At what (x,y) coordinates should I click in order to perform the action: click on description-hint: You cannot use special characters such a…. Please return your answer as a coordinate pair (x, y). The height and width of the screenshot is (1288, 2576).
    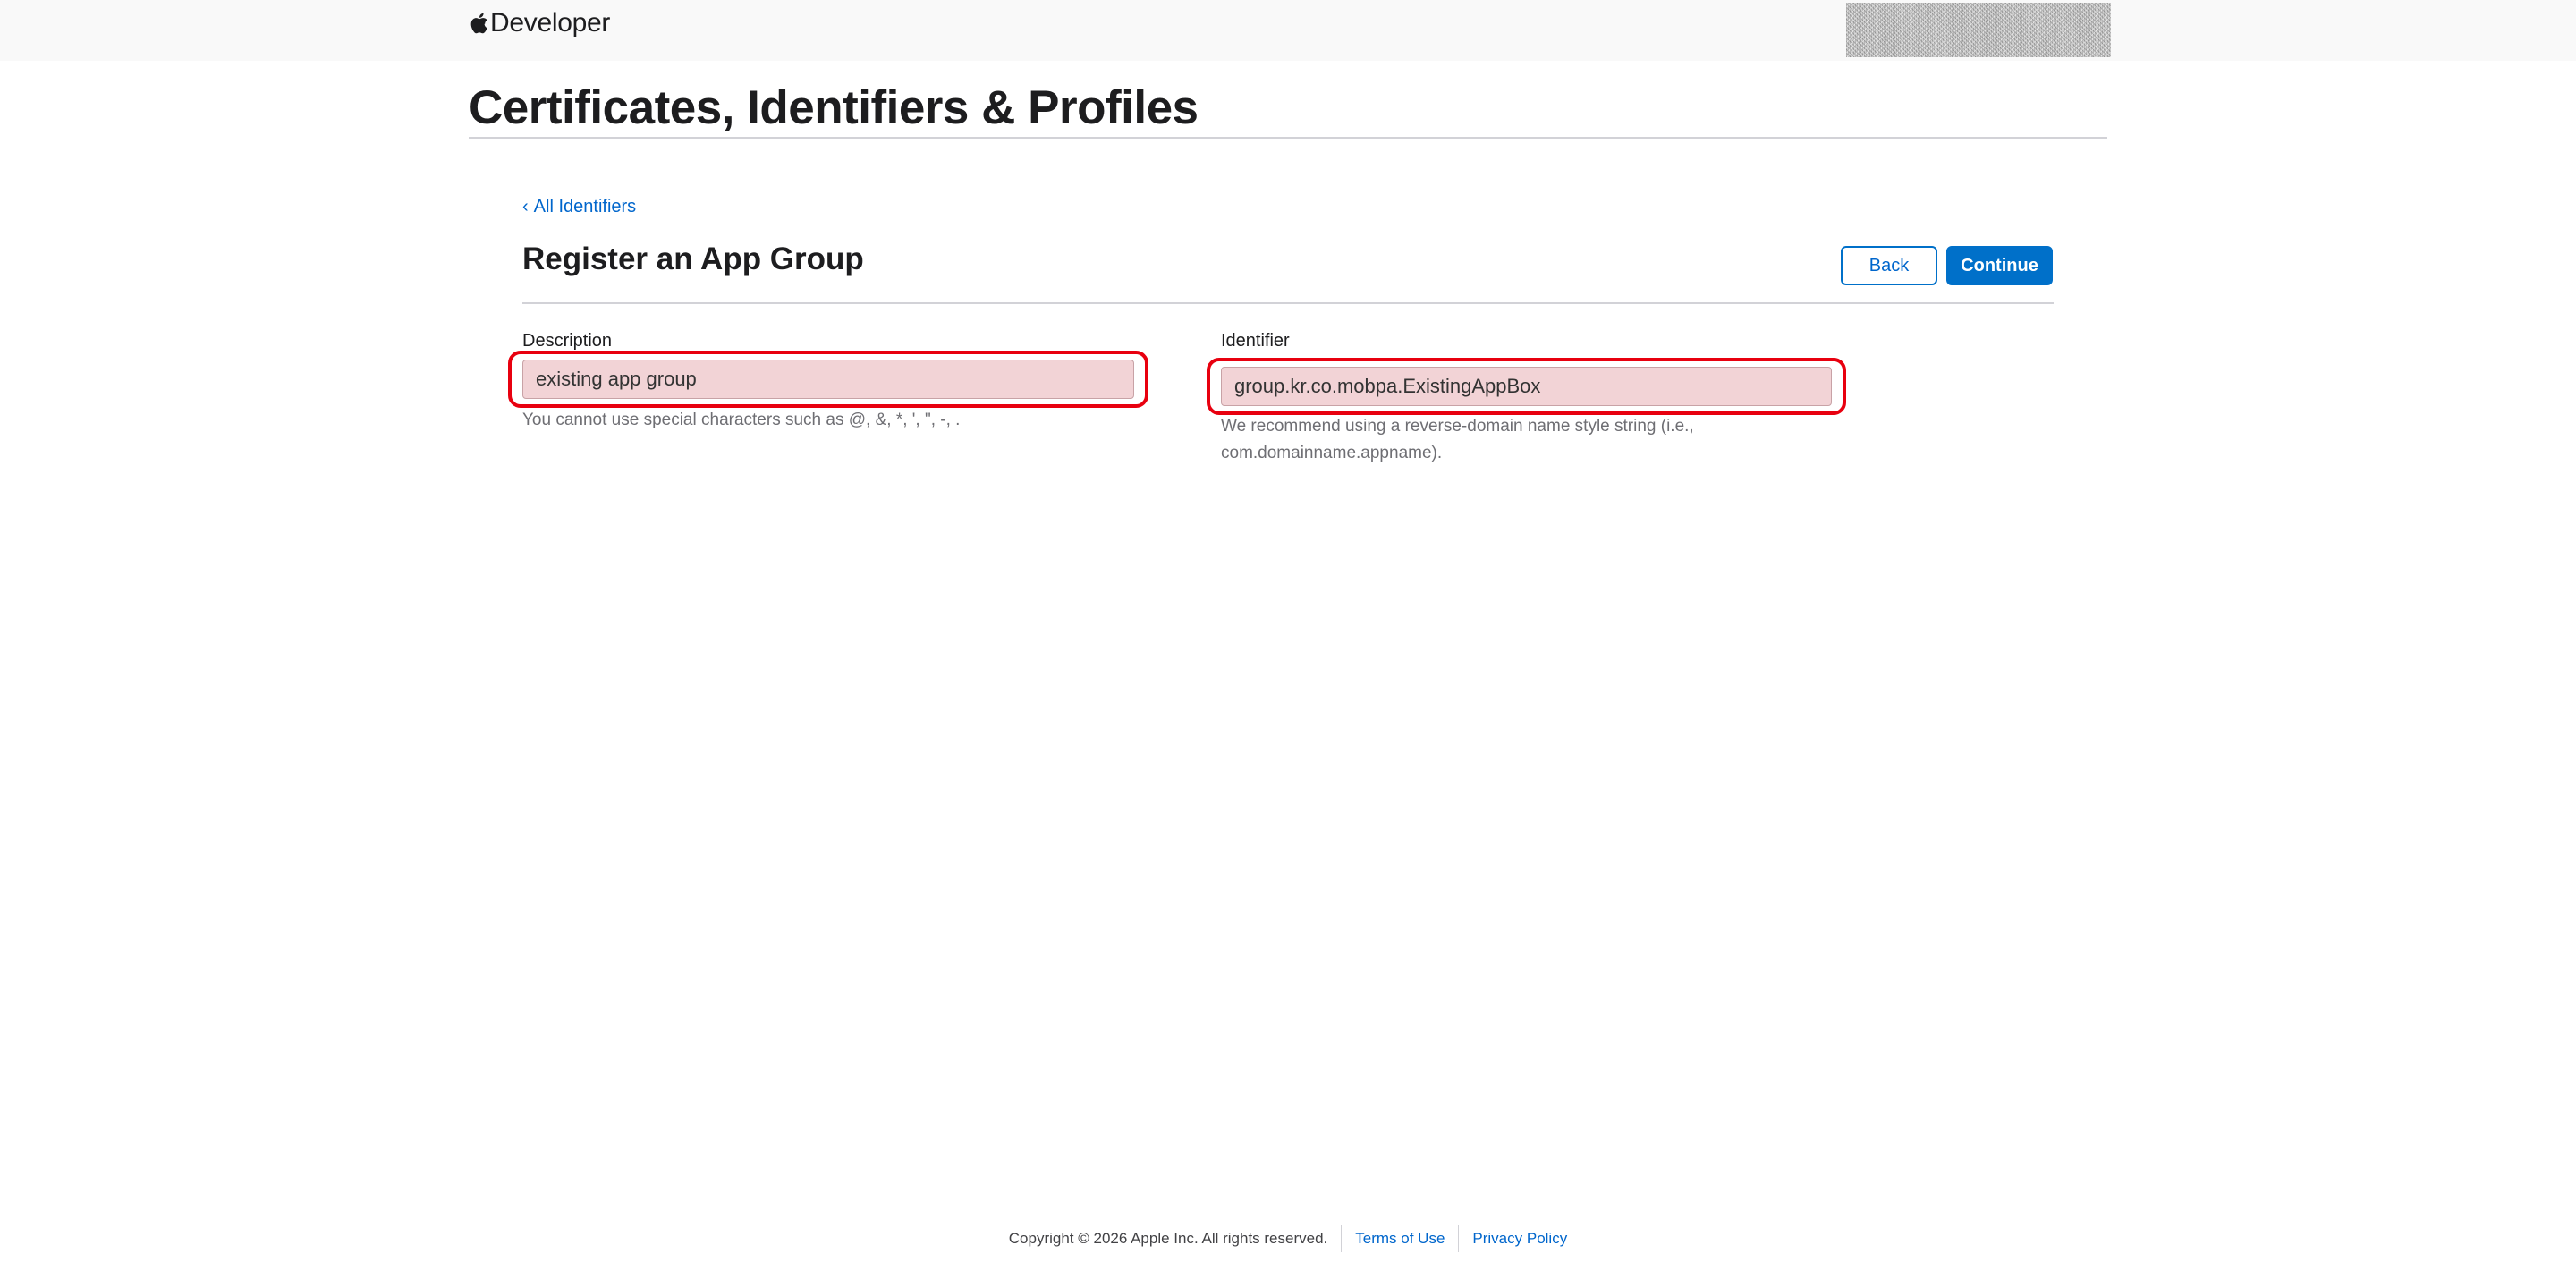
    Looking at the image, I should click on (741, 420).